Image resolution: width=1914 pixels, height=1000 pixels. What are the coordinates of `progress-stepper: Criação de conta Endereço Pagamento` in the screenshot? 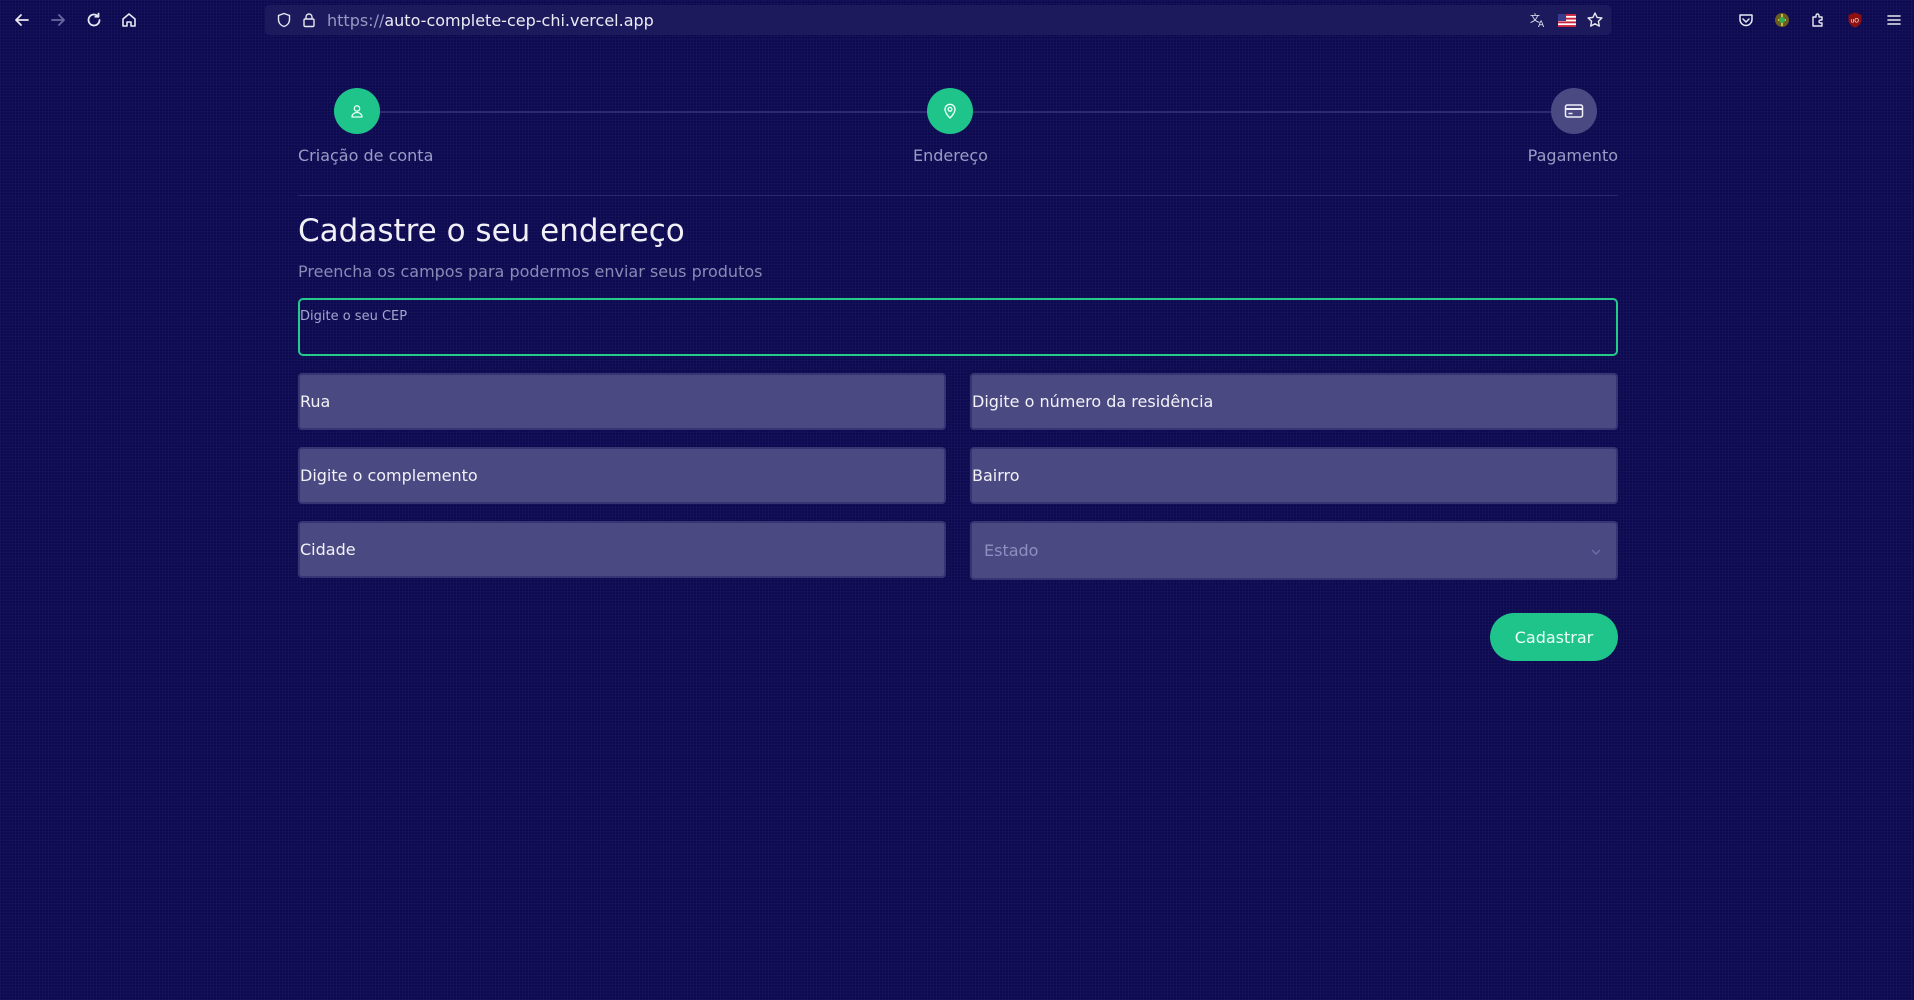 It's located at (958, 128).